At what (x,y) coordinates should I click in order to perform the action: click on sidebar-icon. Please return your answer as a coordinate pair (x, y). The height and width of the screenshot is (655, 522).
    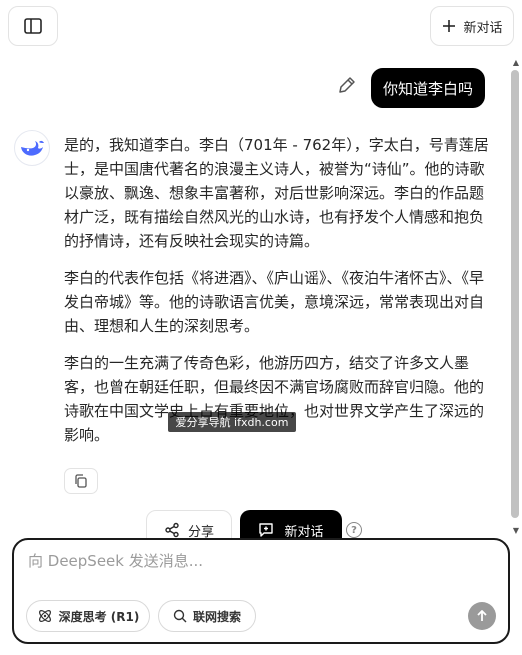
    Looking at the image, I should click on (33, 26).